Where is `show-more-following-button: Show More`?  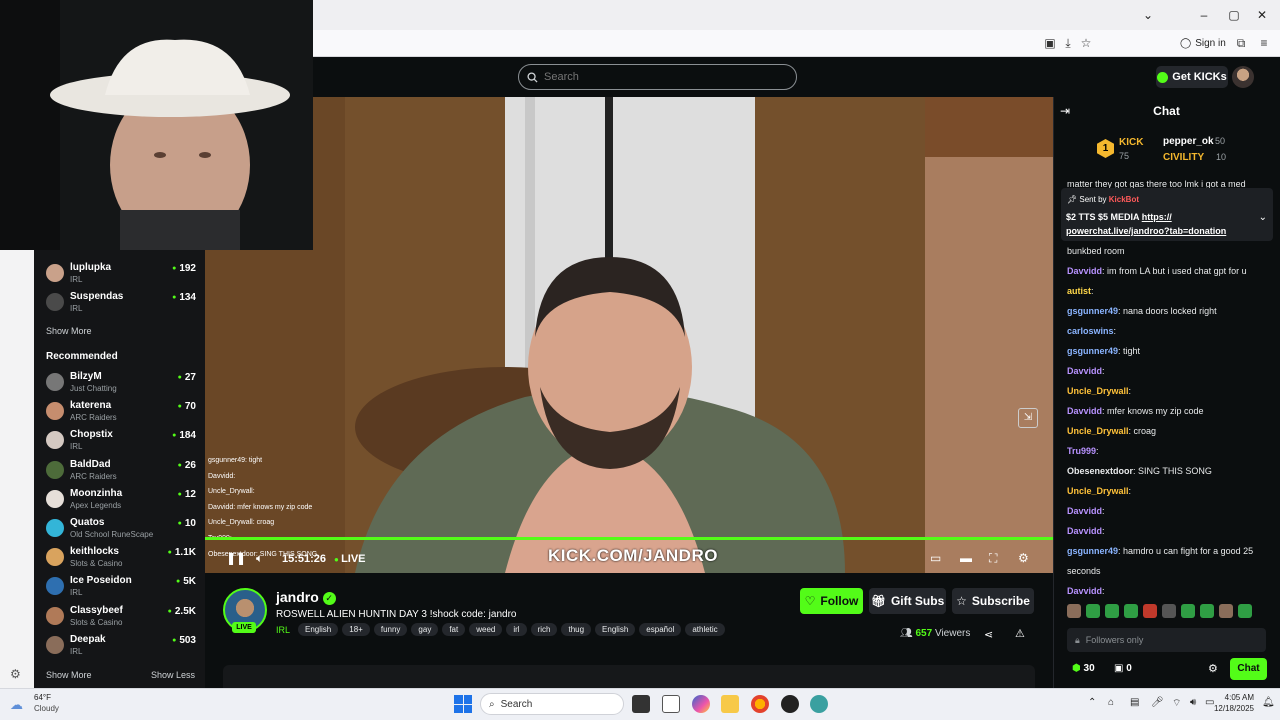 show-more-following-button: Show More is located at coordinates (69, 331).